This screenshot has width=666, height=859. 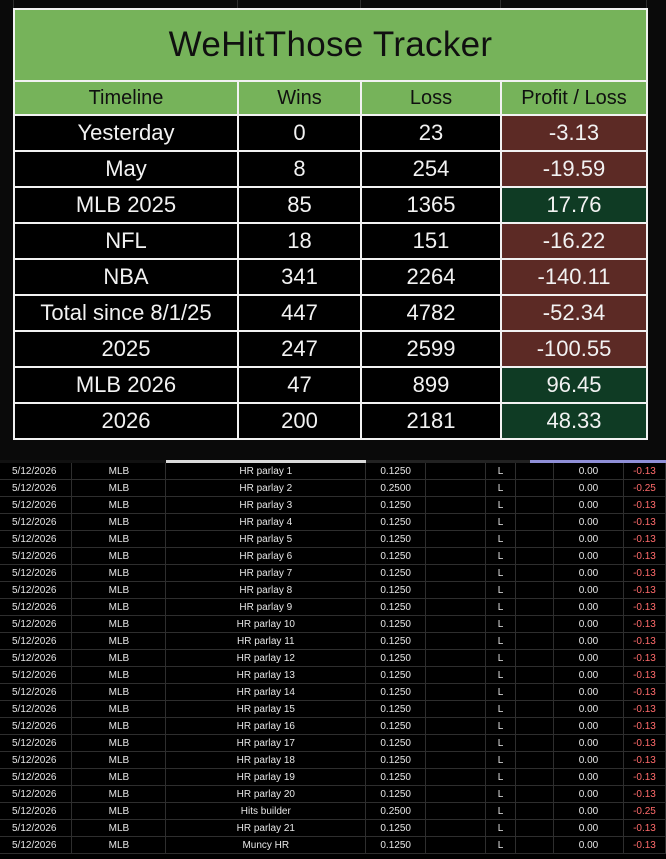 What do you see at coordinates (574, 349) in the screenshot?
I see `summary-profit-loss-cell: -100.55` at bounding box center [574, 349].